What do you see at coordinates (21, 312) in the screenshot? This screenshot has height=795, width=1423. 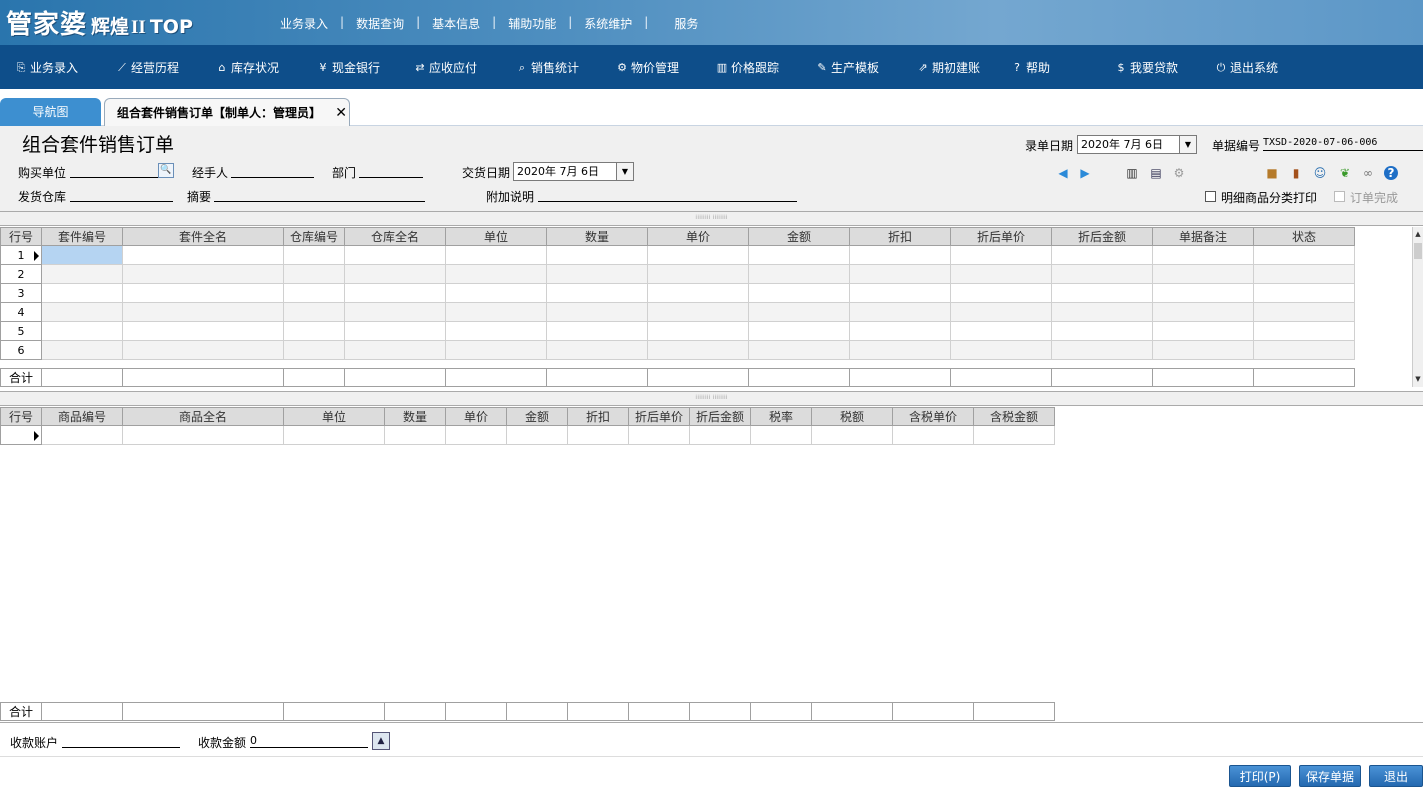 I see `row-number: 4` at bounding box center [21, 312].